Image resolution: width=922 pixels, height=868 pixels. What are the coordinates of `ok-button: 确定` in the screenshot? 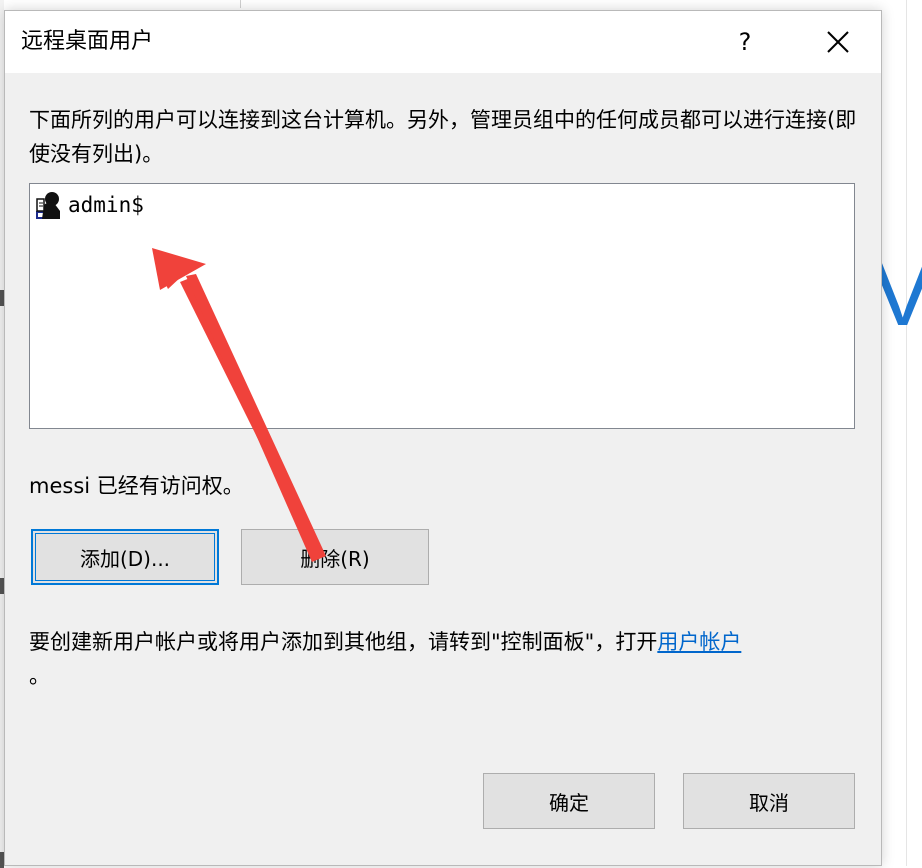 It's located at (569, 801).